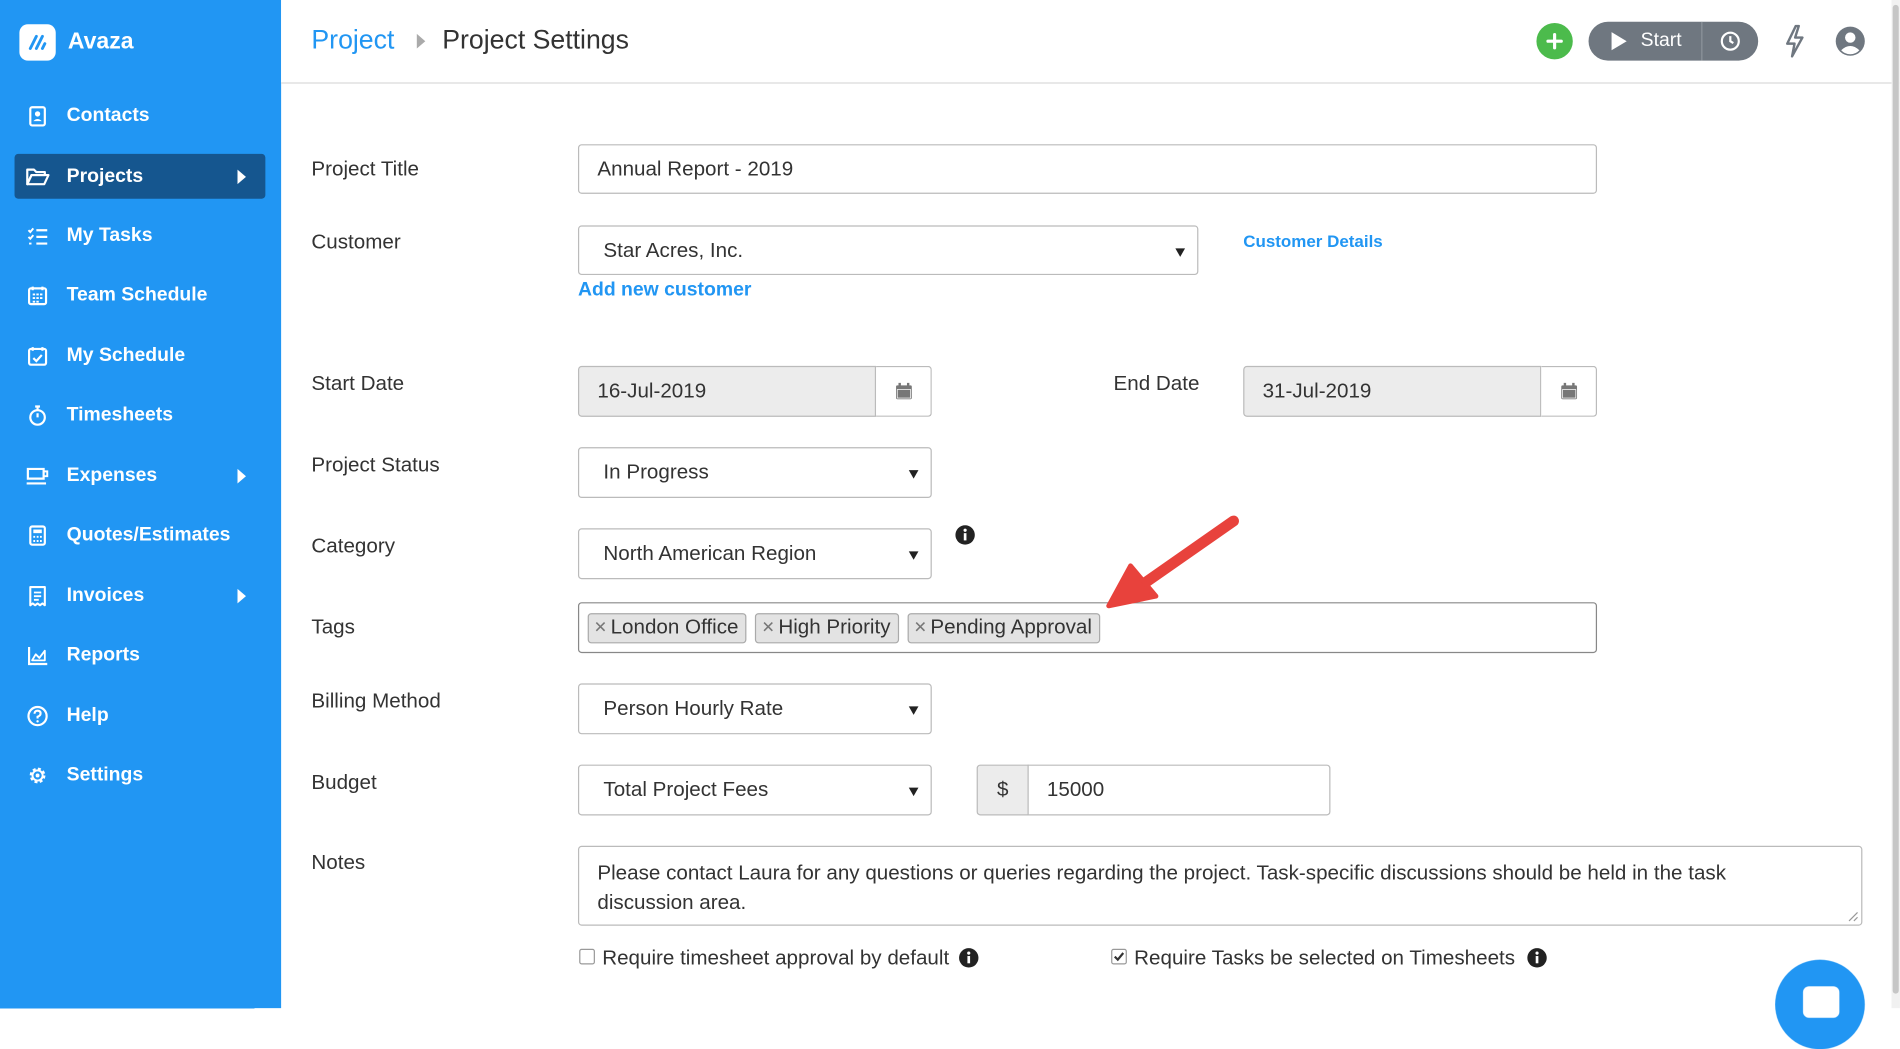 The image size is (1900, 1049). I want to click on timesheet-approval-checkbox, so click(587, 956).